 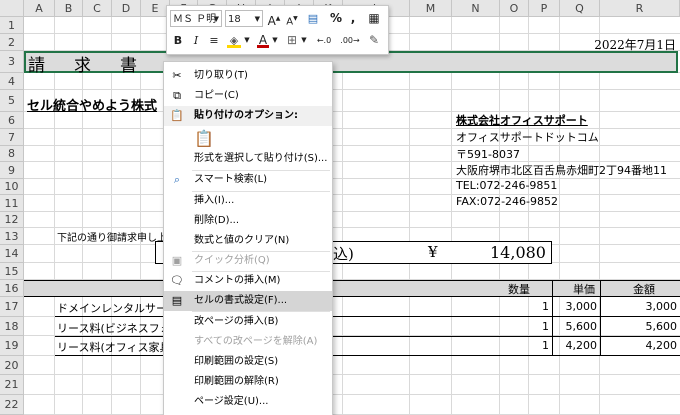 What do you see at coordinates (12, 187) in the screenshot?
I see `row-header: 10` at bounding box center [12, 187].